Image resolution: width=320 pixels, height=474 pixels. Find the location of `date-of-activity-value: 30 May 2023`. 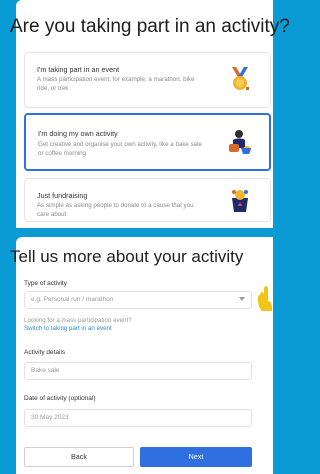

date-of-activity-value: 30 May 2023 is located at coordinates (50, 417).